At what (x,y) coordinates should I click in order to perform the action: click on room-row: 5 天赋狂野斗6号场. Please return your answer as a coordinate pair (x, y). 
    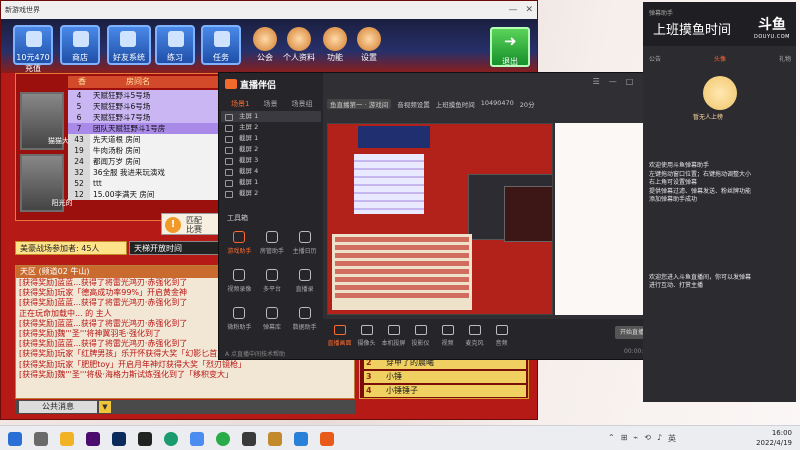
    Looking at the image, I should click on (149, 106).